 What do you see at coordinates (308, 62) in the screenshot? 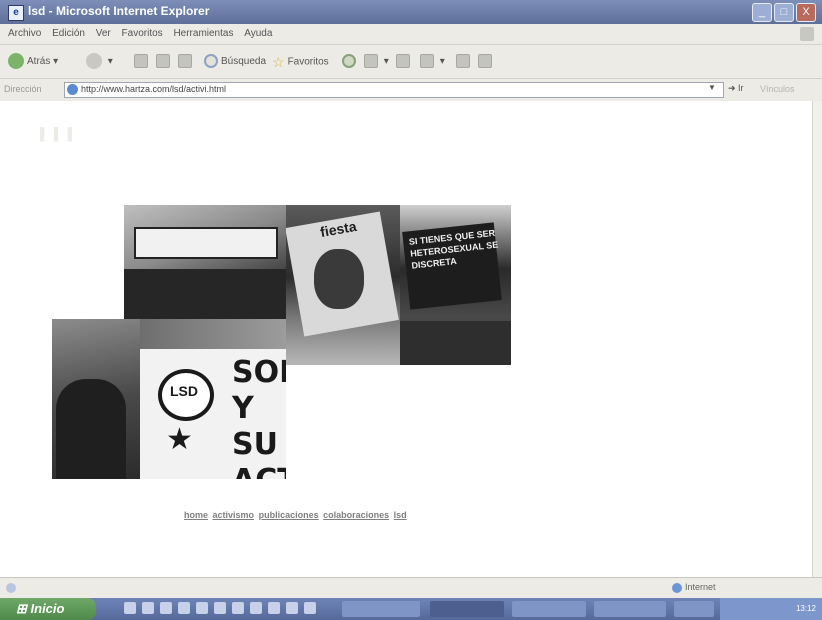
I see `favorites-label: Favoritos` at bounding box center [308, 62].